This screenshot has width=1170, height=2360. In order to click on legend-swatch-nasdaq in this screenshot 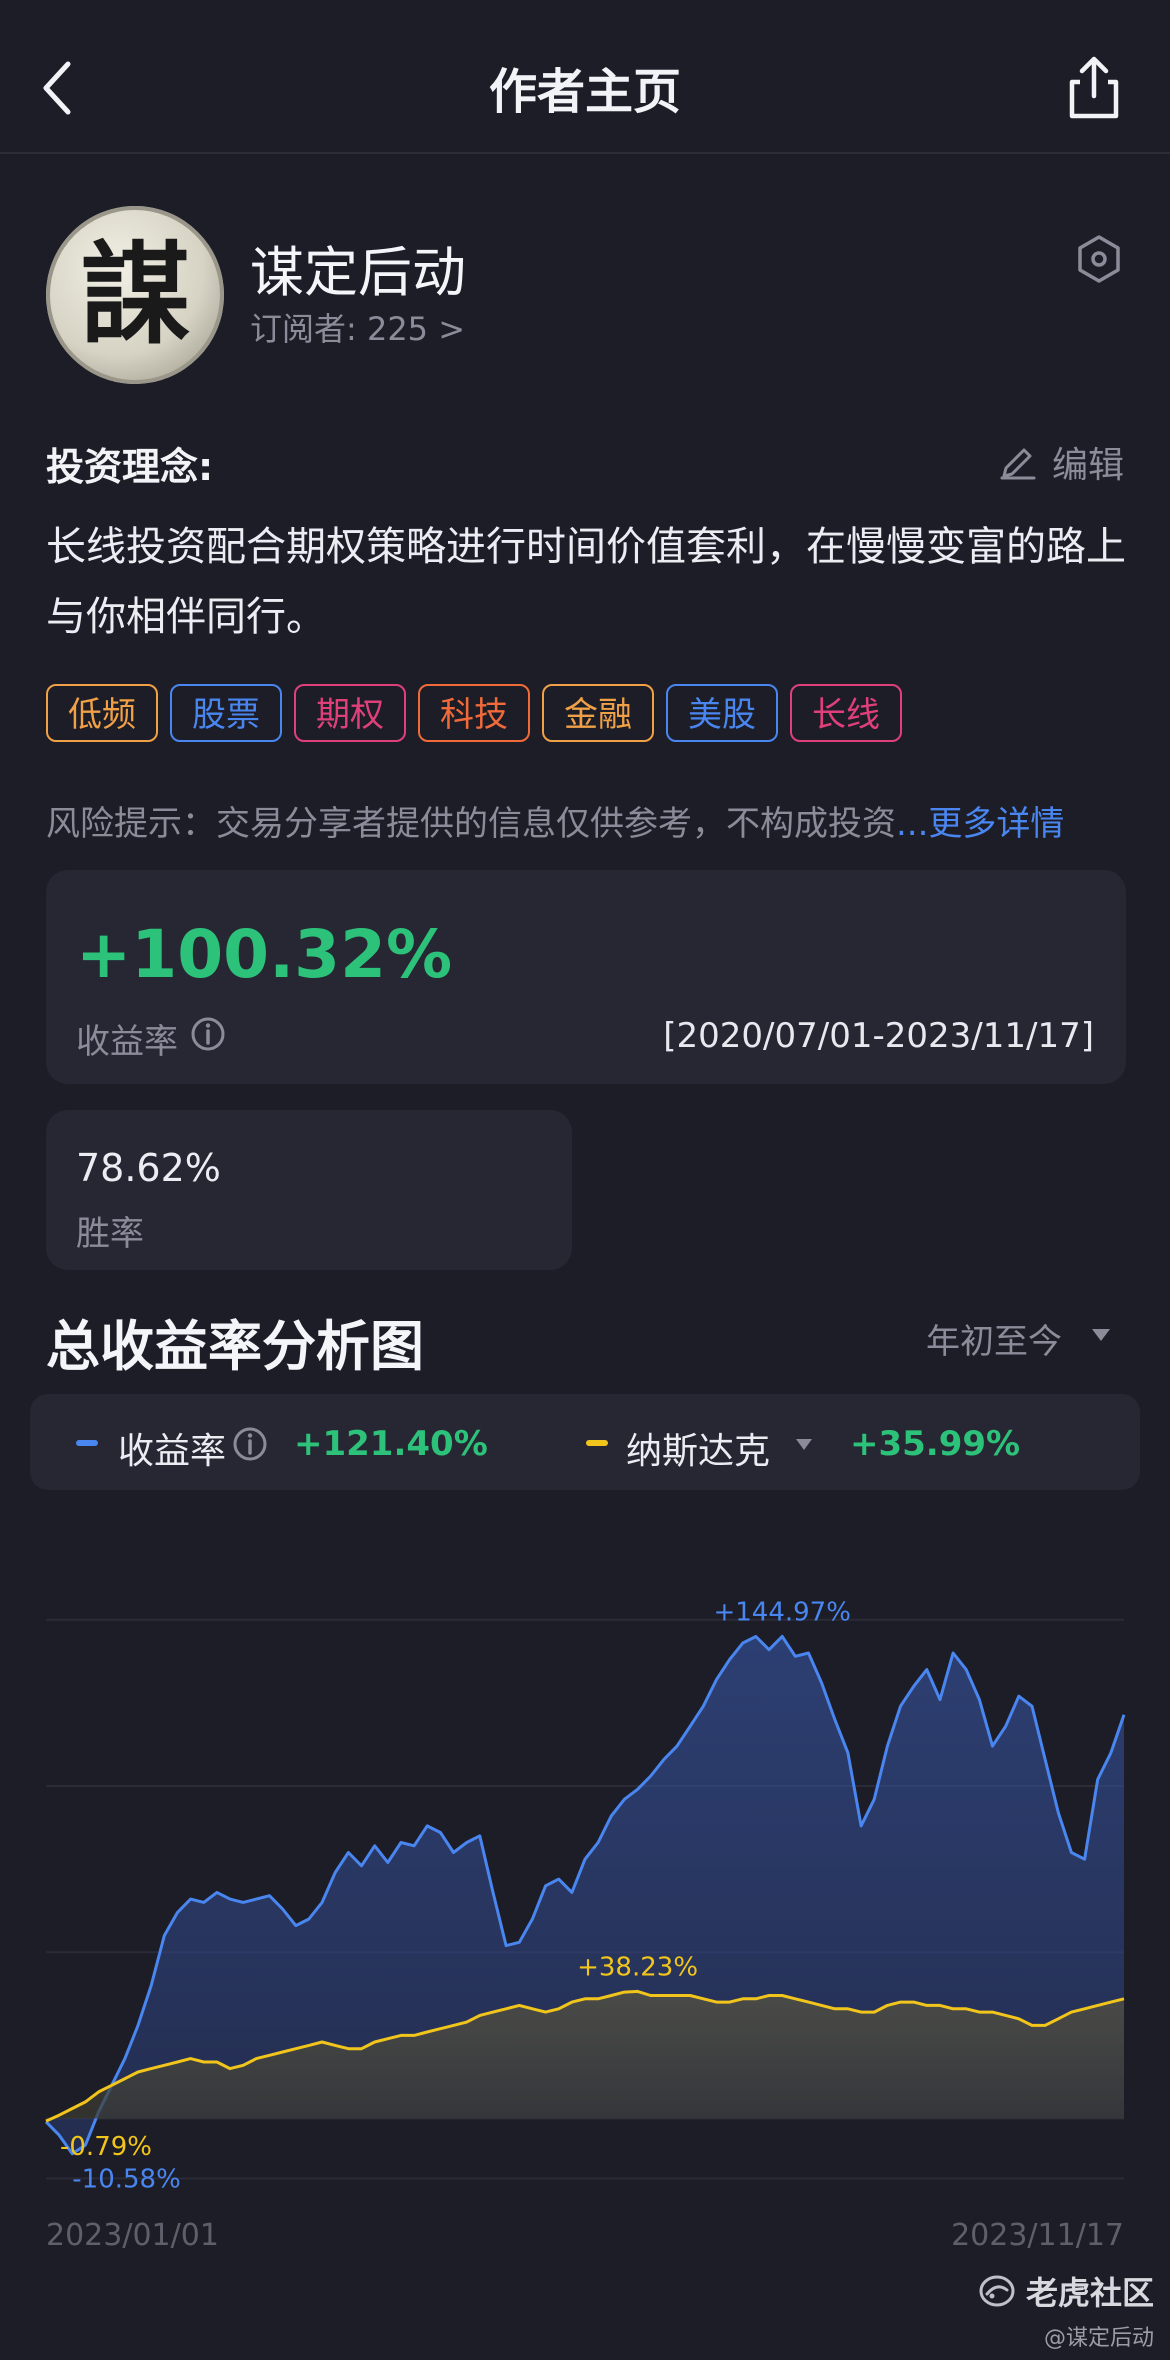, I will do `click(597, 1443)`.